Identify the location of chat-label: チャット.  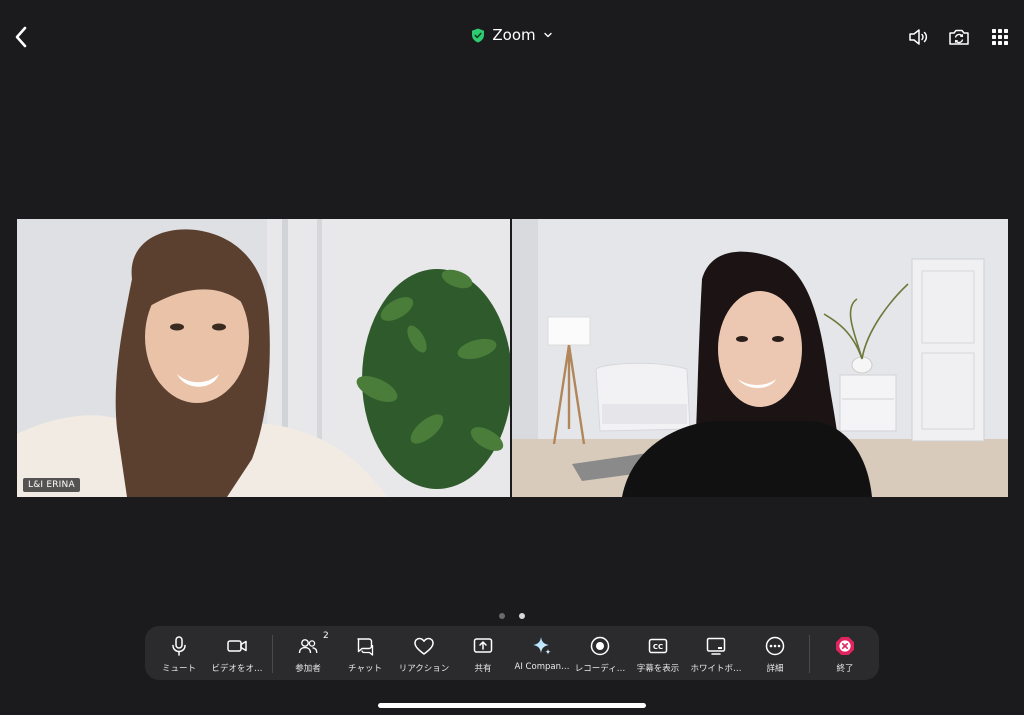
(365, 669).